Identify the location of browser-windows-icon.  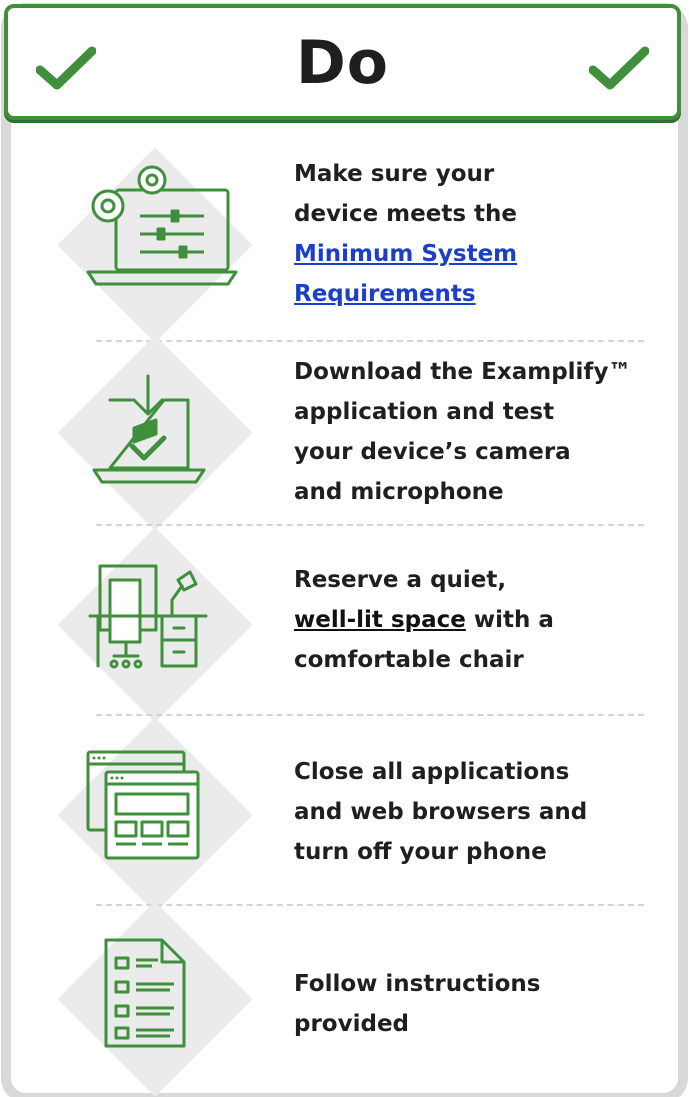
(143, 805).